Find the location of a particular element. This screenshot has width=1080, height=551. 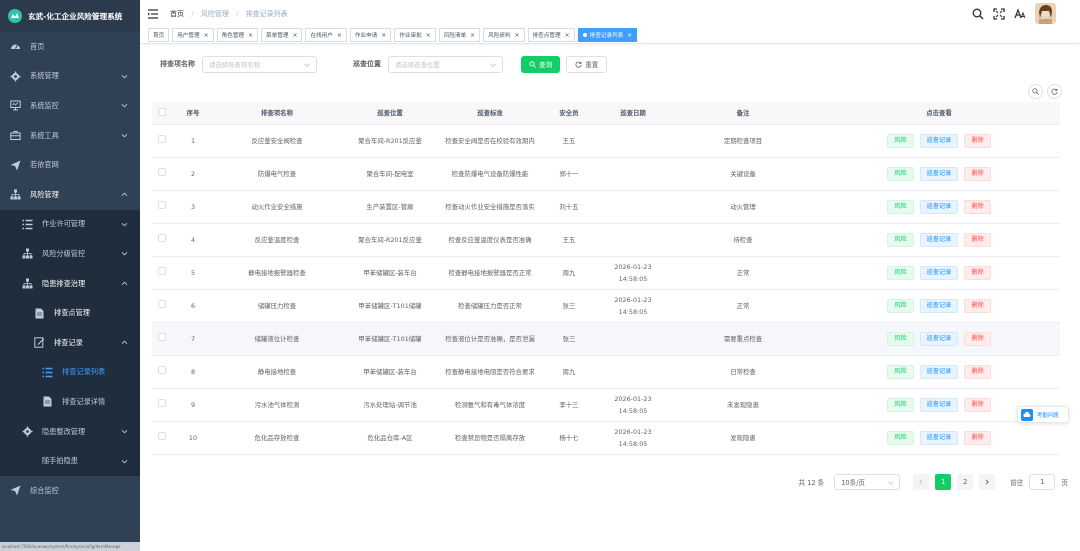

logo-bar: 玄武-化工企业风险管理系统 is located at coordinates (70, 16).